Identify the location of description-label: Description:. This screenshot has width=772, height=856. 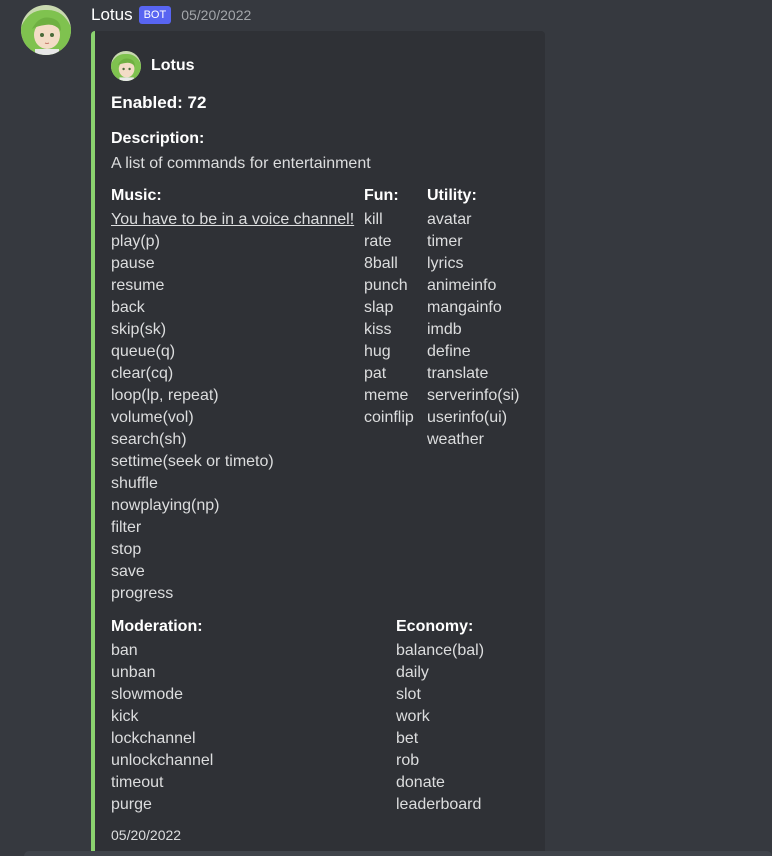
(158, 138).